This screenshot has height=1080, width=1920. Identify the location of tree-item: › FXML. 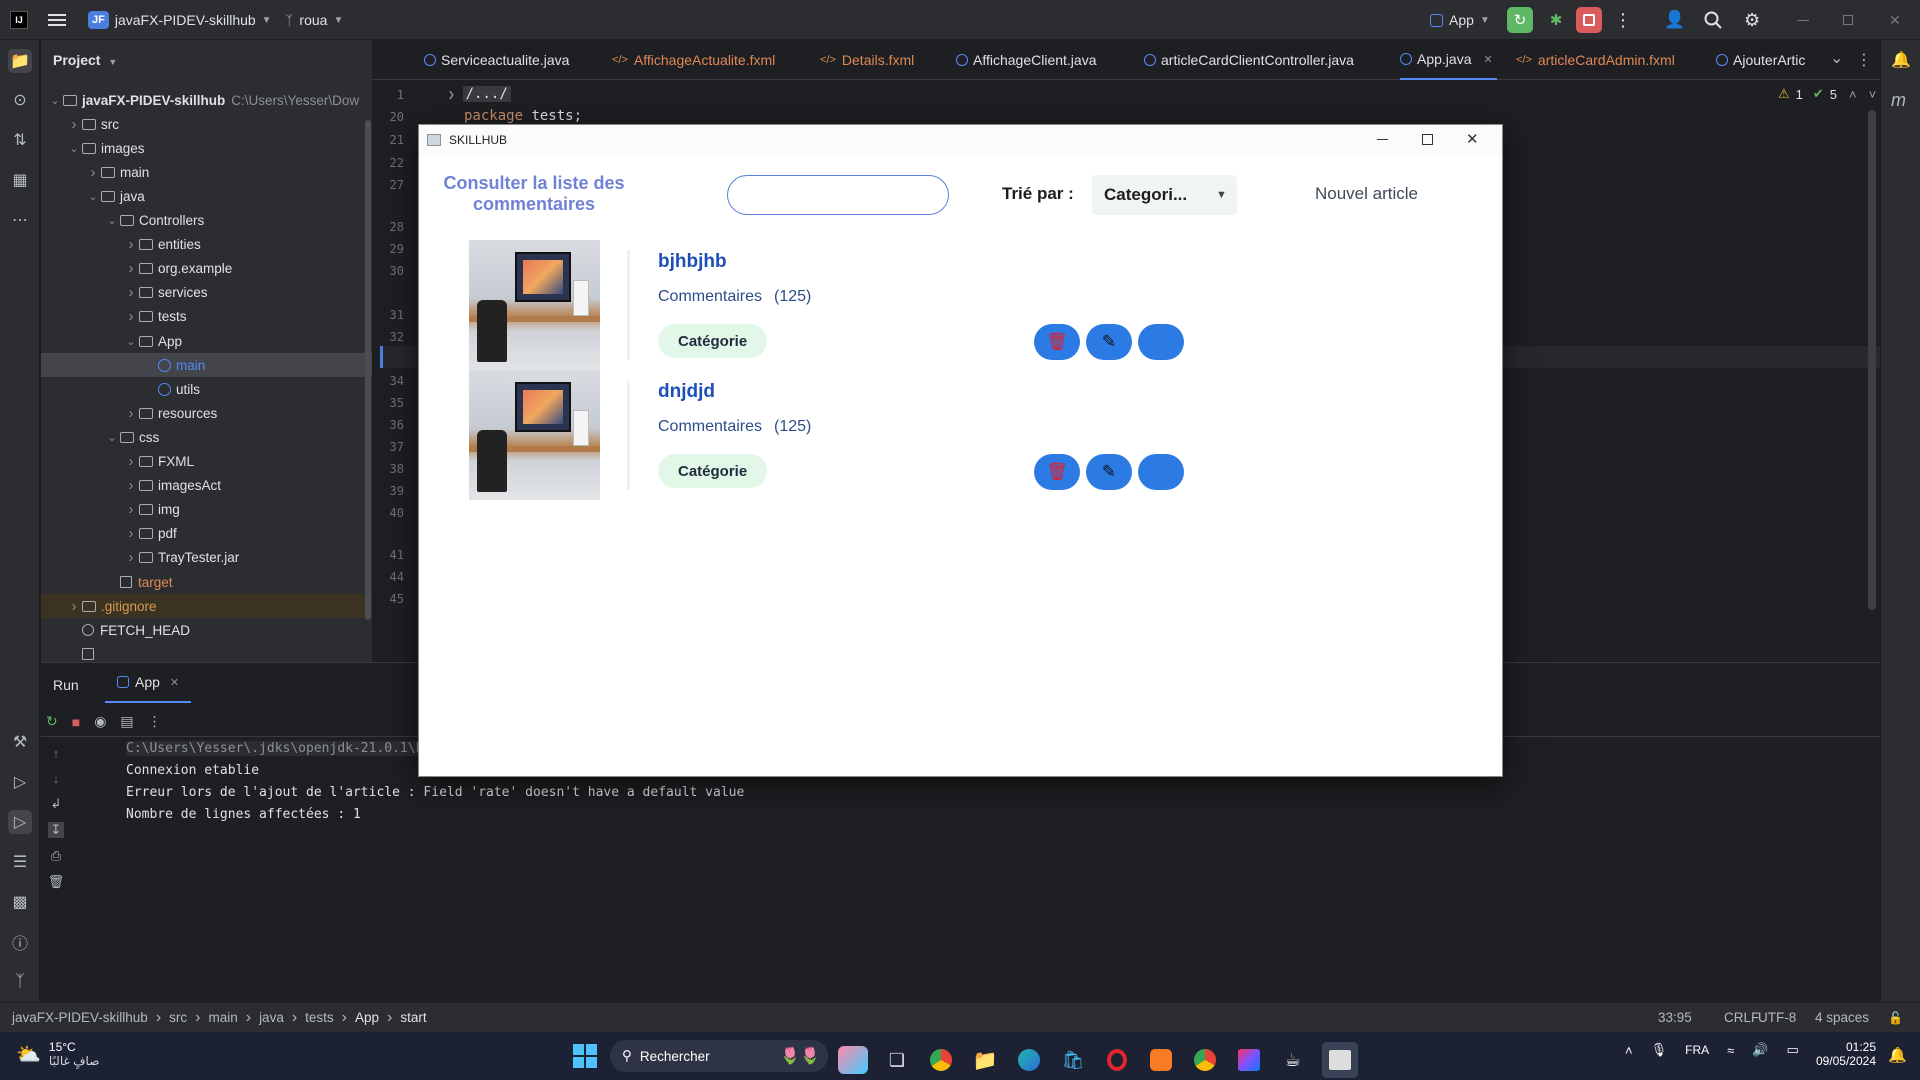
(206, 462).